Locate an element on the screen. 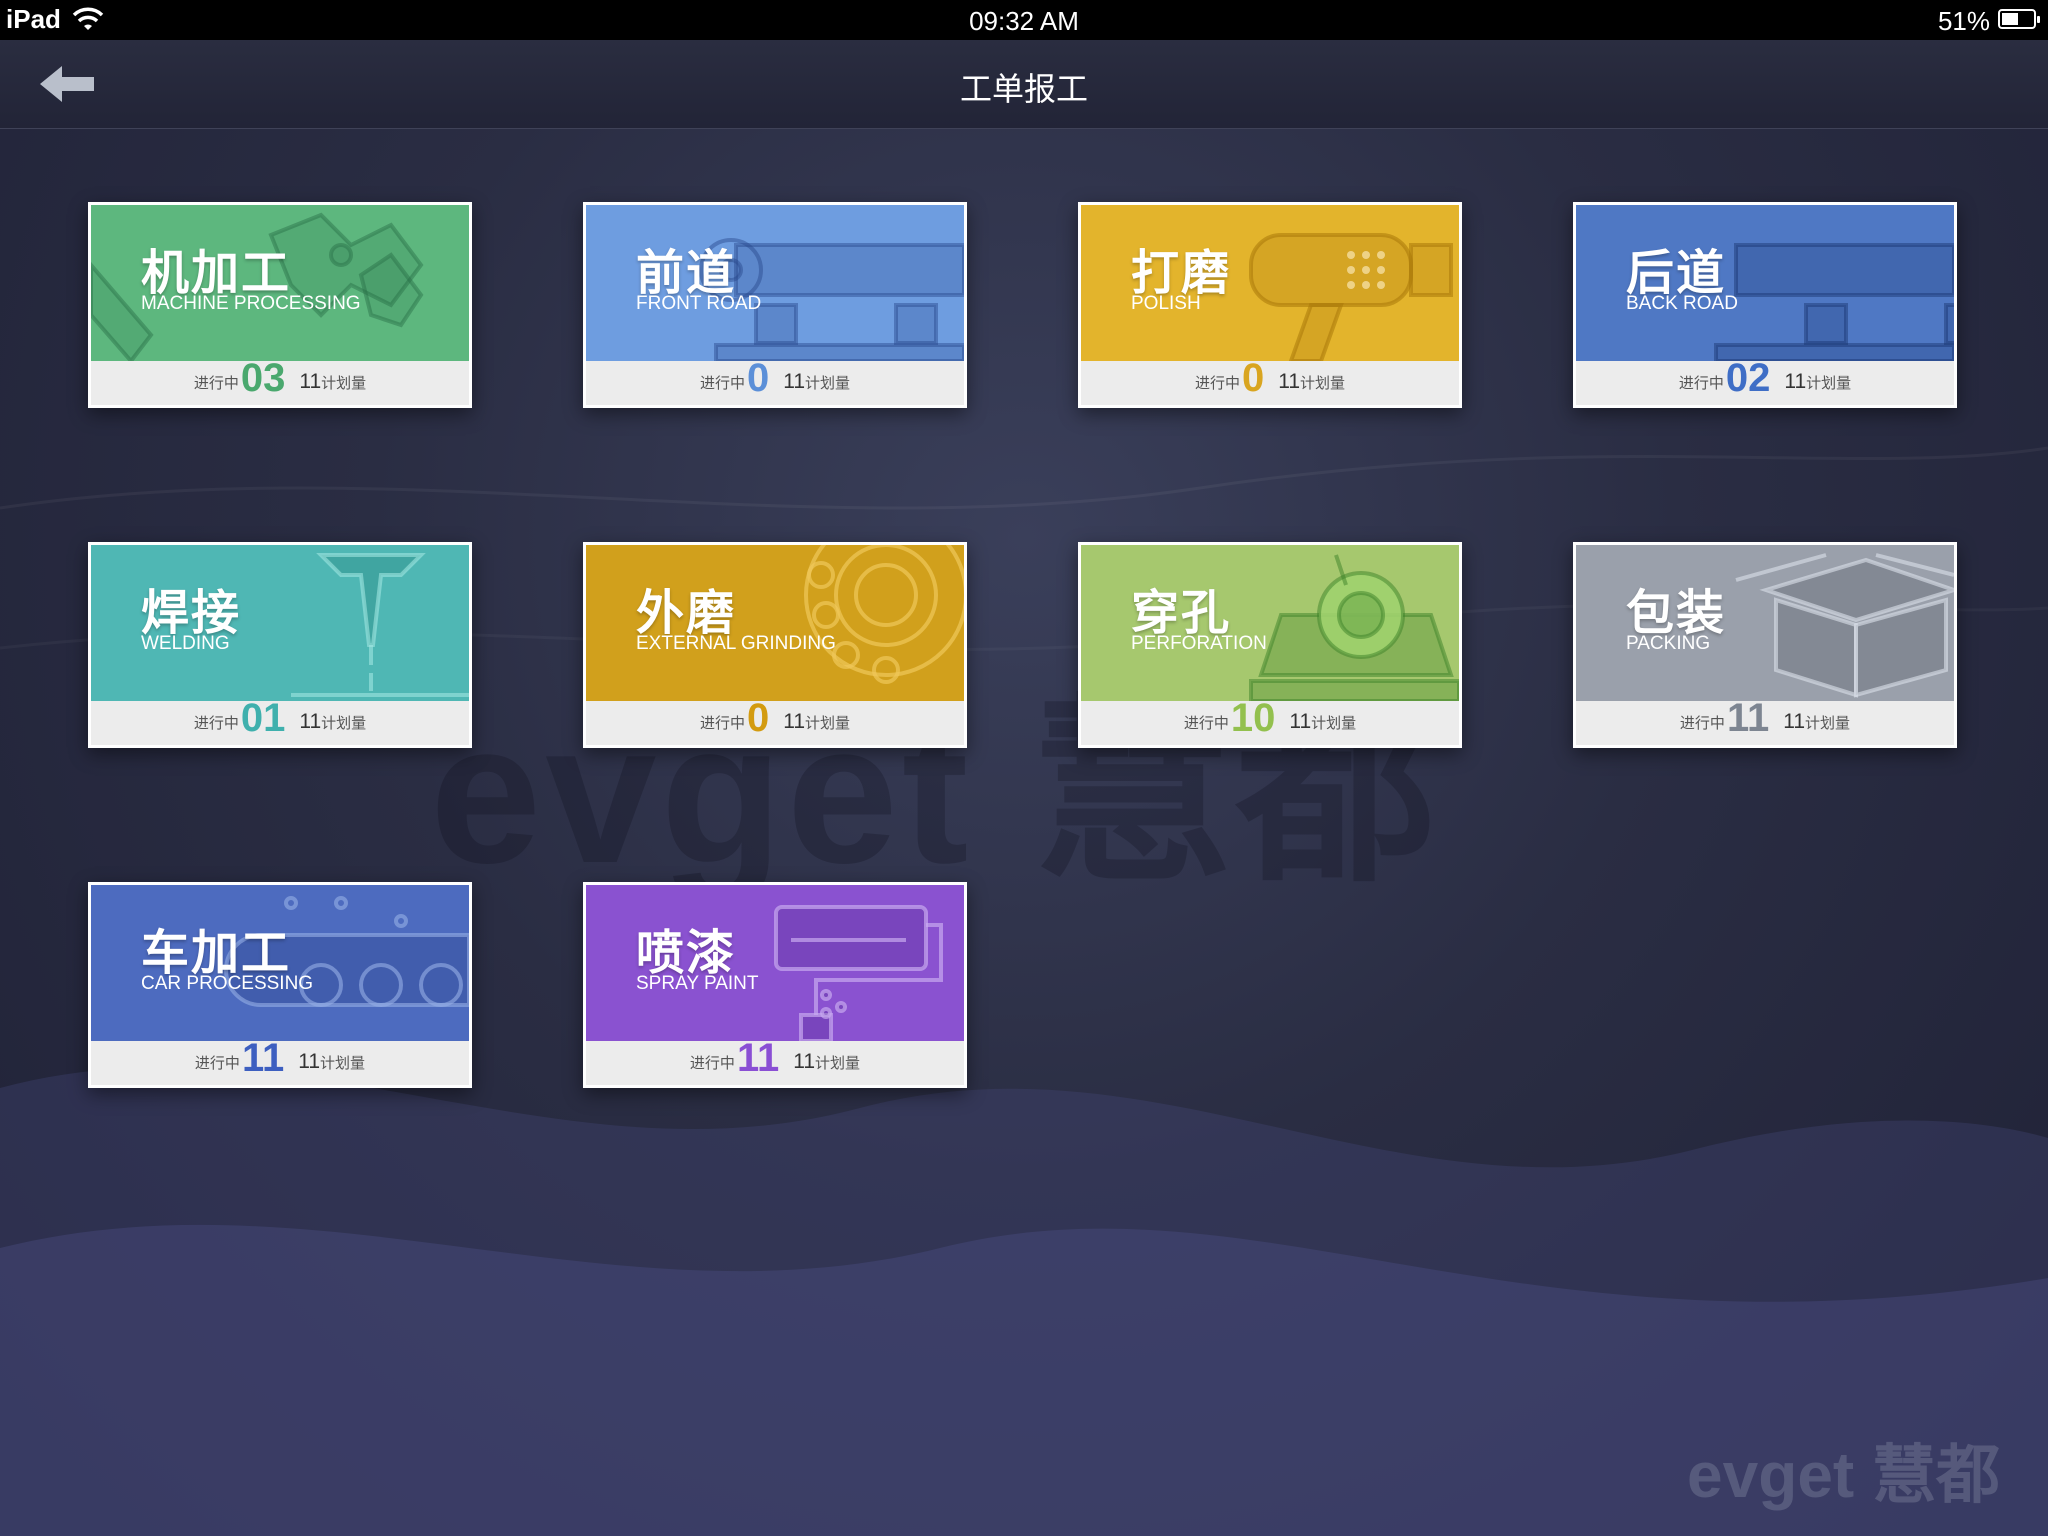  tile-polish: 打磨 POLISH 进行中0 11计划量 is located at coordinates (1270, 305).